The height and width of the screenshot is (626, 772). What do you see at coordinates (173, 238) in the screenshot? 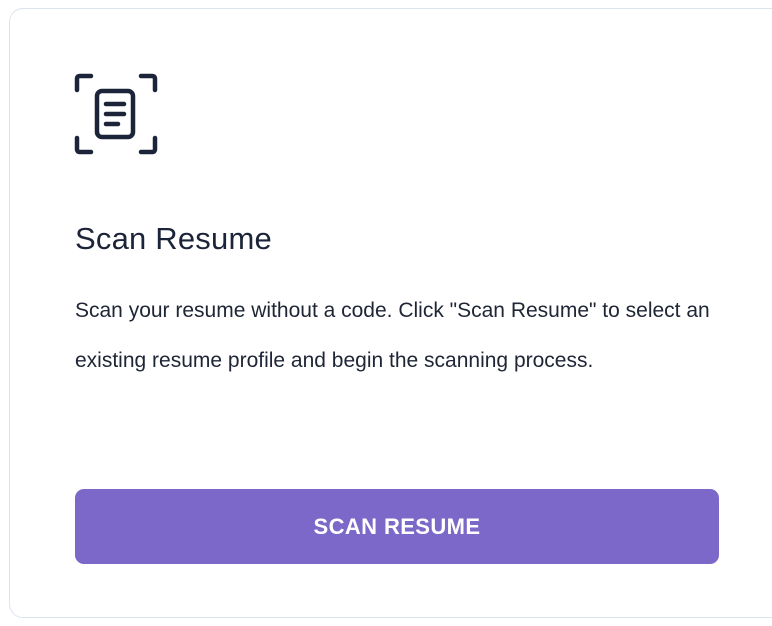
I see `card-title: Scan Resume` at bounding box center [173, 238].